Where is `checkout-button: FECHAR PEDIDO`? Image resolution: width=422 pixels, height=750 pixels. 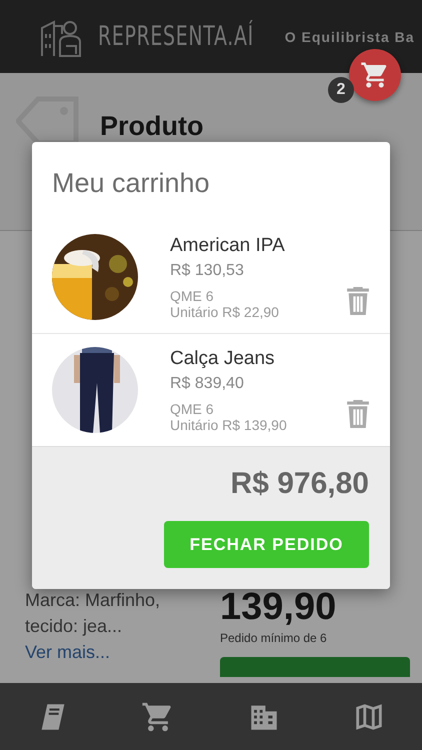
checkout-button: FECHAR PEDIDO is located at coordinates (266, 544).